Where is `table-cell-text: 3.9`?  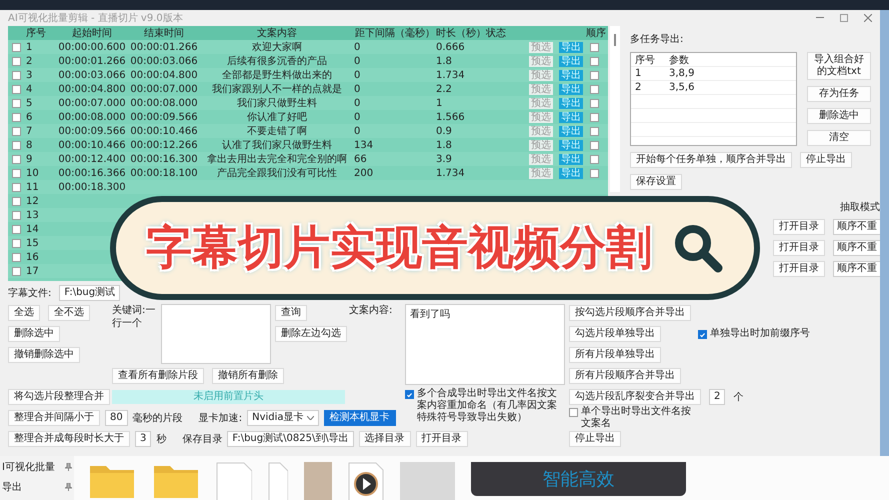 table-cell-text: 3.9 is located at coordinates (444, 159).